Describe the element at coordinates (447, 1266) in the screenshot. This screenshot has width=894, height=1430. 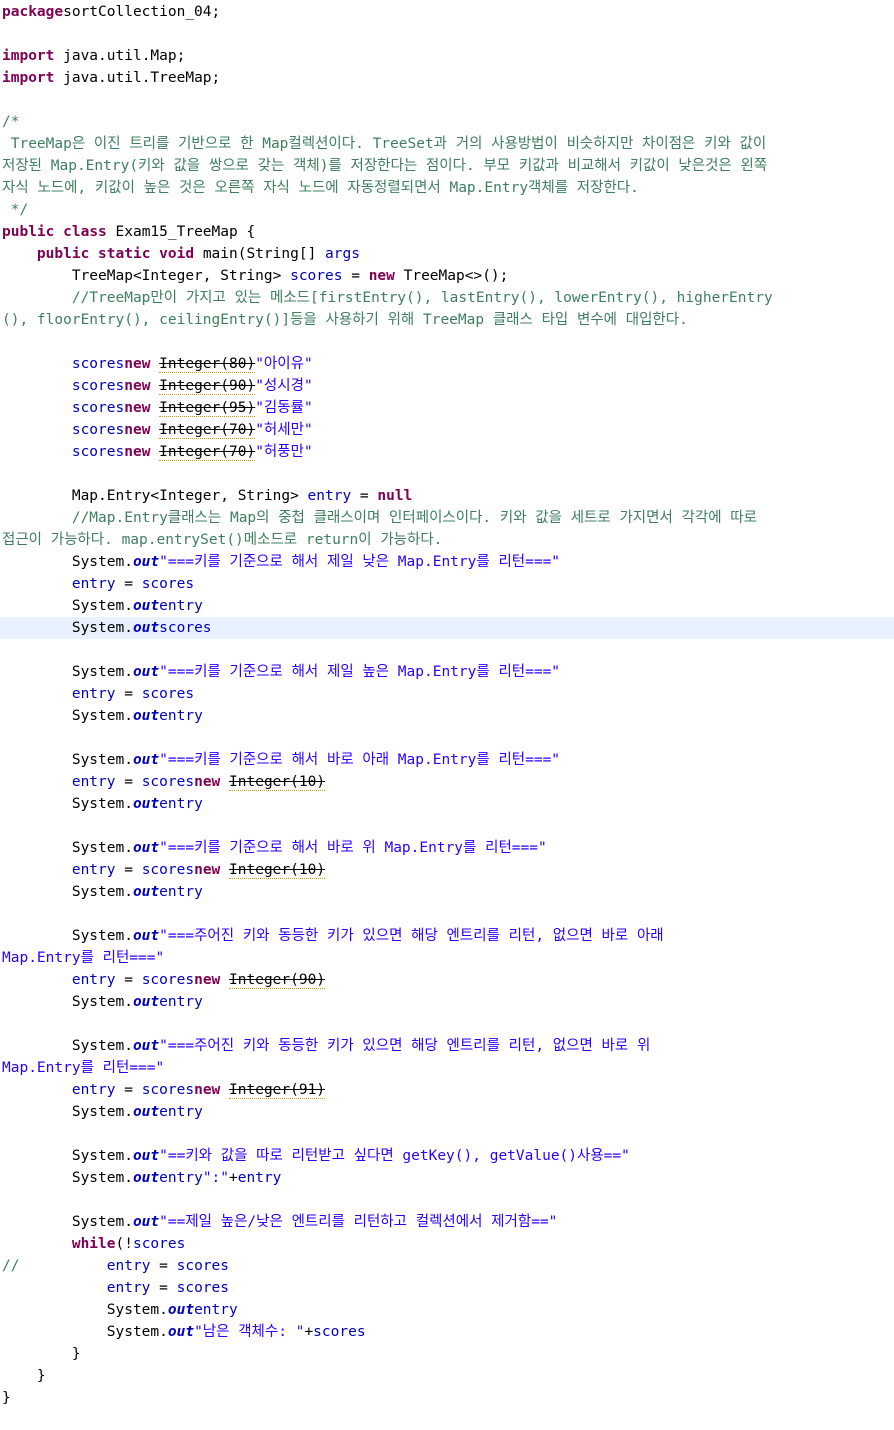
I see `code-line: // entry = scores` at that location.